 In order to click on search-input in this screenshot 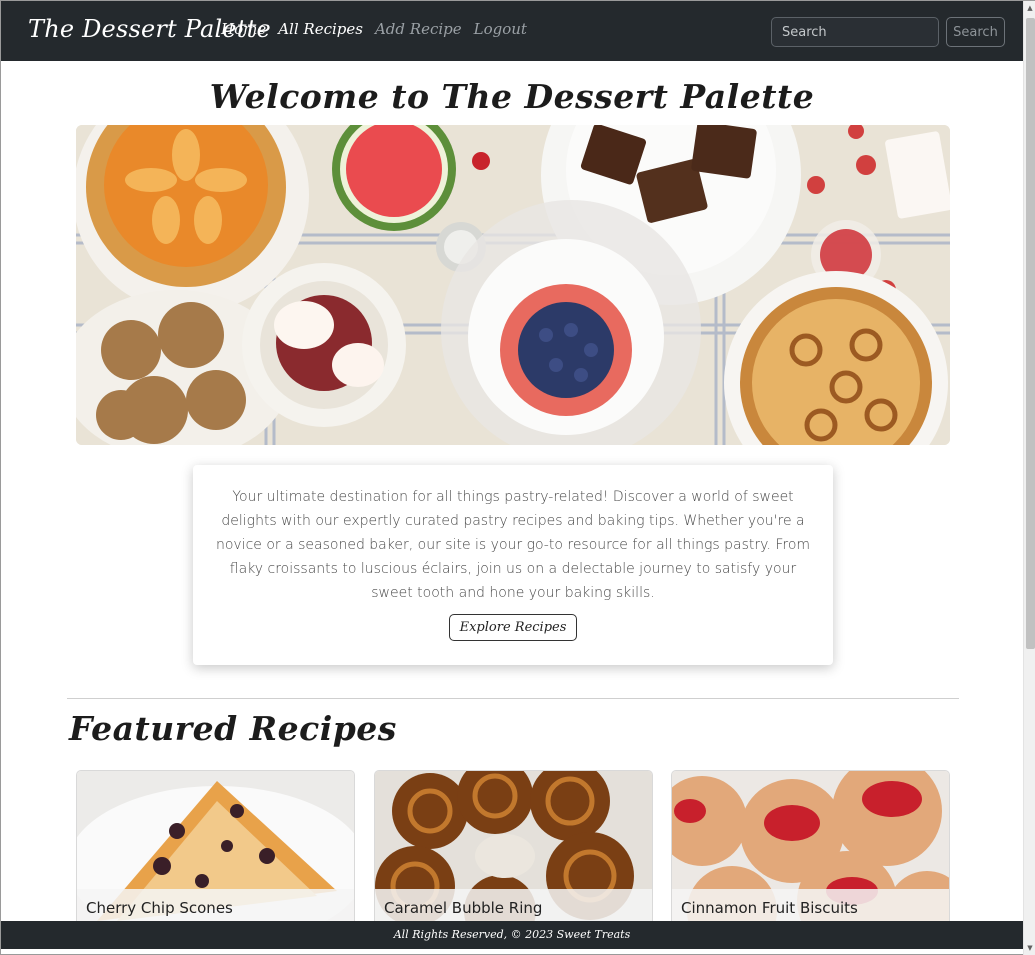, I will do `click(855, 32)`.